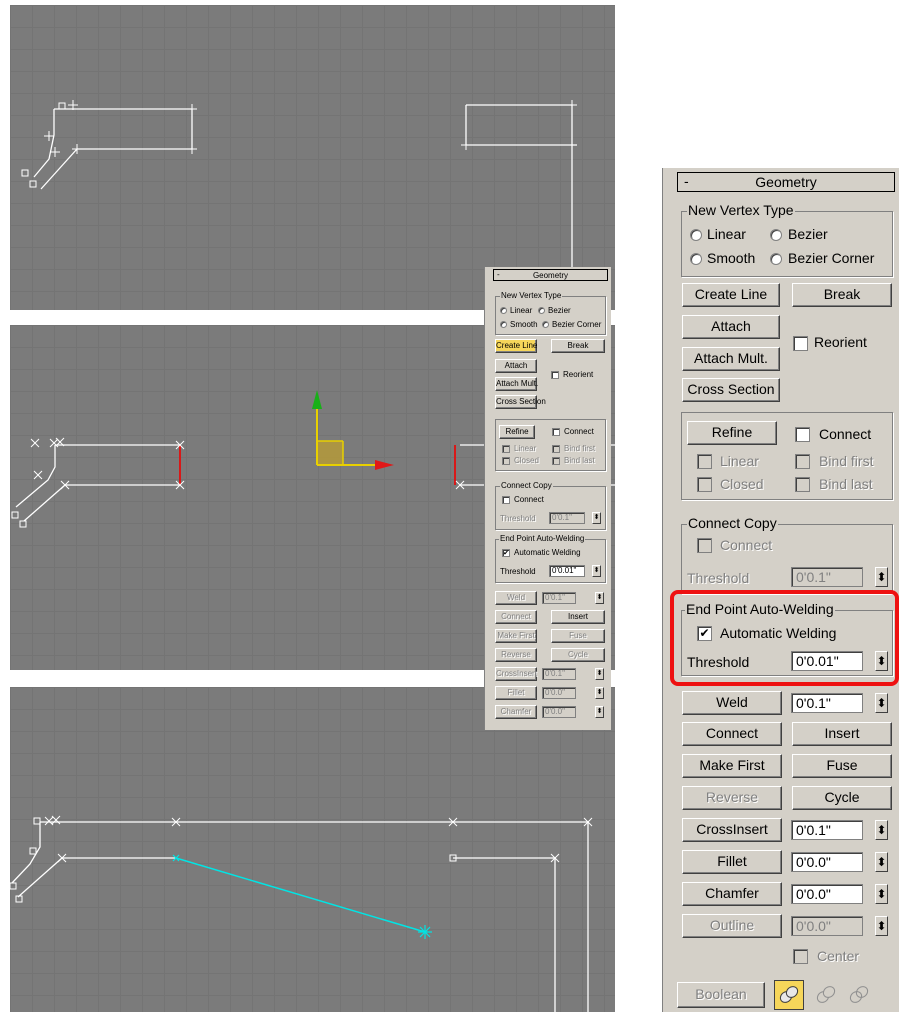  What do you see at coordinates (506, 553) in the screenshot?
I see `automatic-welding-checkbox: ✔` at bounding box center [506, 553].